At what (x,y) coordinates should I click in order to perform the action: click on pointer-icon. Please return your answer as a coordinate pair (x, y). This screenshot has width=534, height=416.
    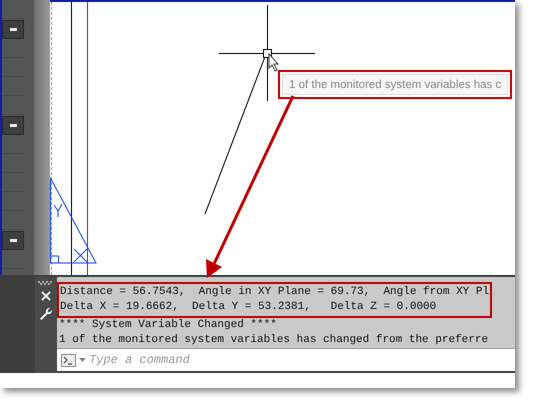
    Looking at the image, I should click on (274, 62).